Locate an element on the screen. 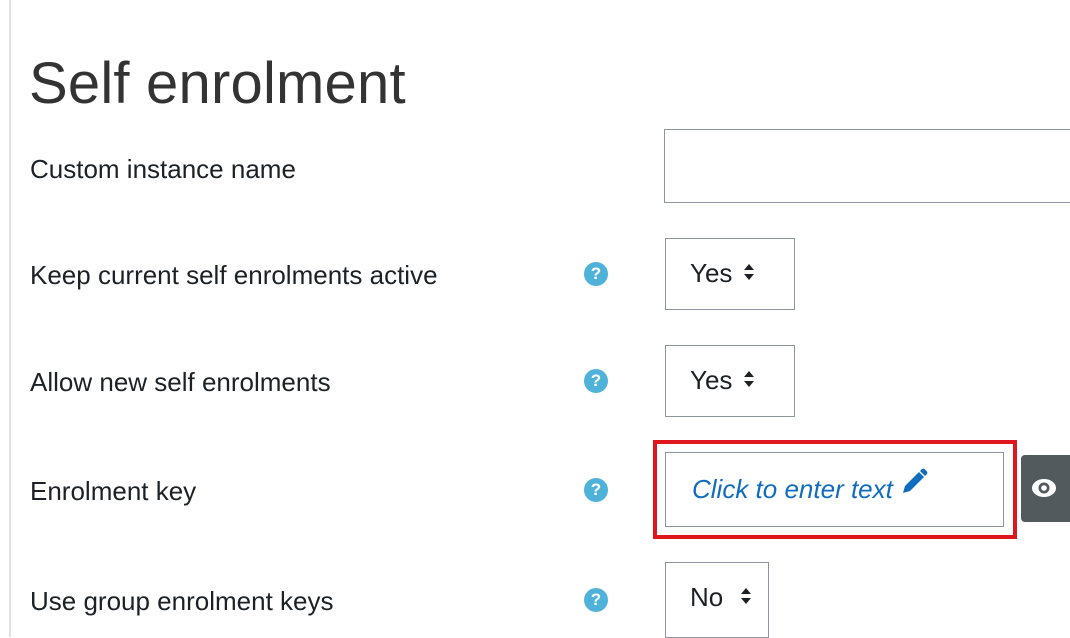 This screenshot has width=1070, height=638. keep-current-enrolments-value: Yes is located at coordinates (711, 273).